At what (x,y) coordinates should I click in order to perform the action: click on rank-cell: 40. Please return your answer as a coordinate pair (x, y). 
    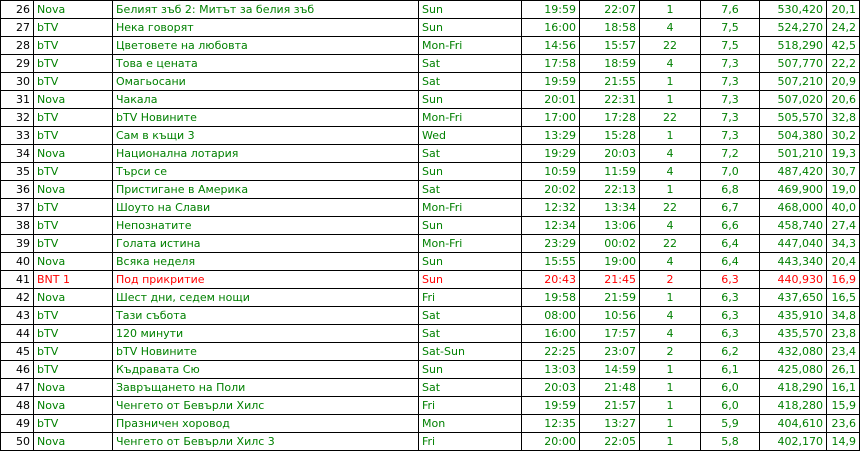
    Looking at the image, I should click on (17, 261).